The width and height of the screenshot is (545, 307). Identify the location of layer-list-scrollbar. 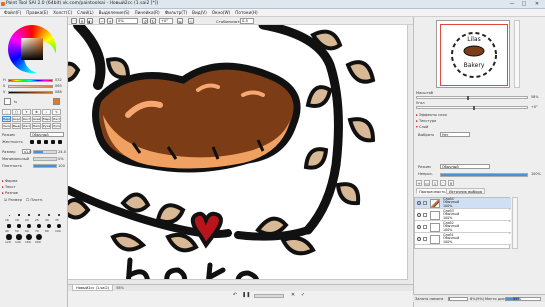
(515, 223).